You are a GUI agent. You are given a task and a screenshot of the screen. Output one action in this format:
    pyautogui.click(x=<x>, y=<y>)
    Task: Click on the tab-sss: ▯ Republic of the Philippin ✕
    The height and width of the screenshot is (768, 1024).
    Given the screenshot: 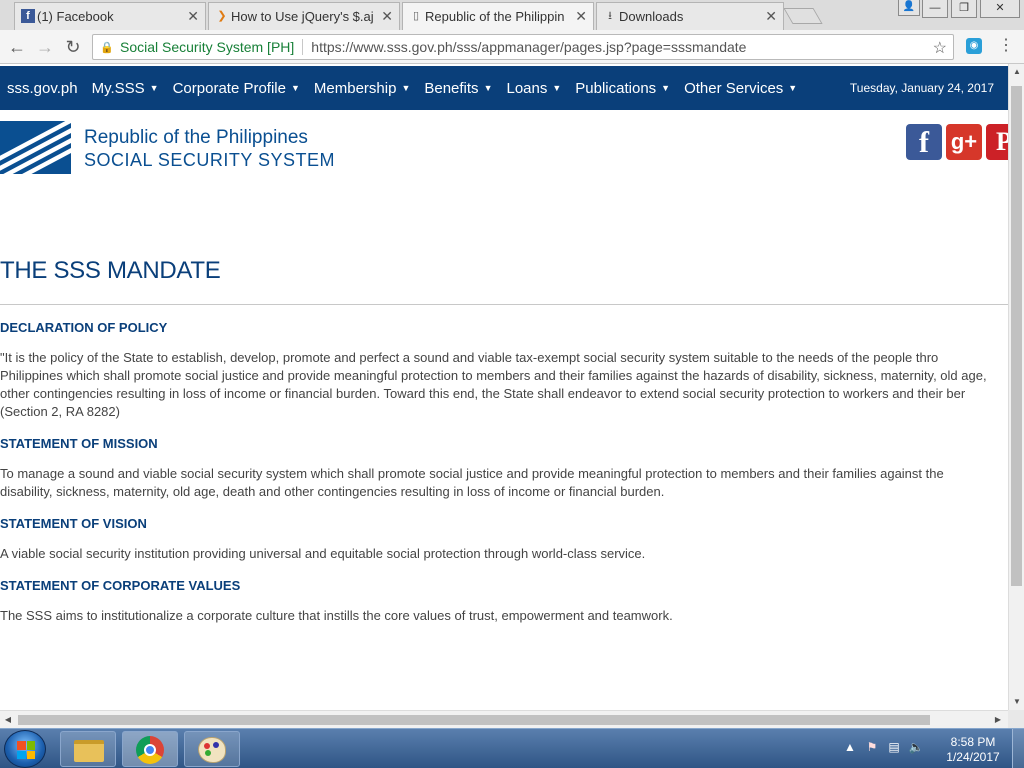 What is the action you would take?
    pyautogui.click(x=498, y=16)
    